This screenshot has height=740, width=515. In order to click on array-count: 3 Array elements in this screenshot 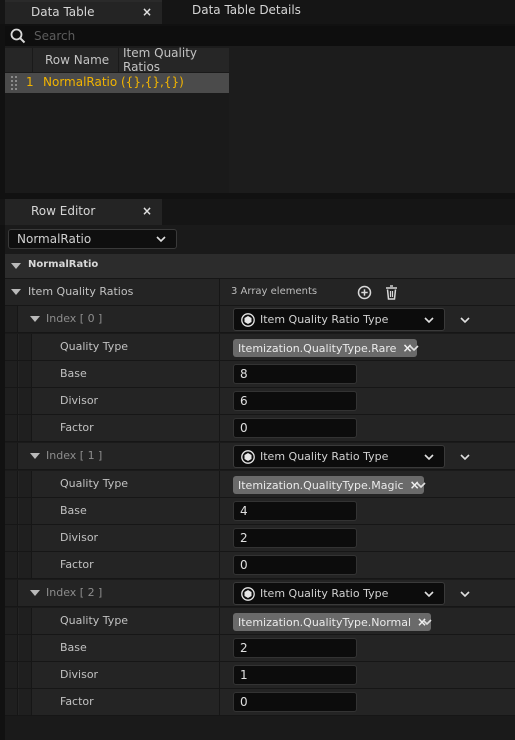, I will do `click(274, 291)`.